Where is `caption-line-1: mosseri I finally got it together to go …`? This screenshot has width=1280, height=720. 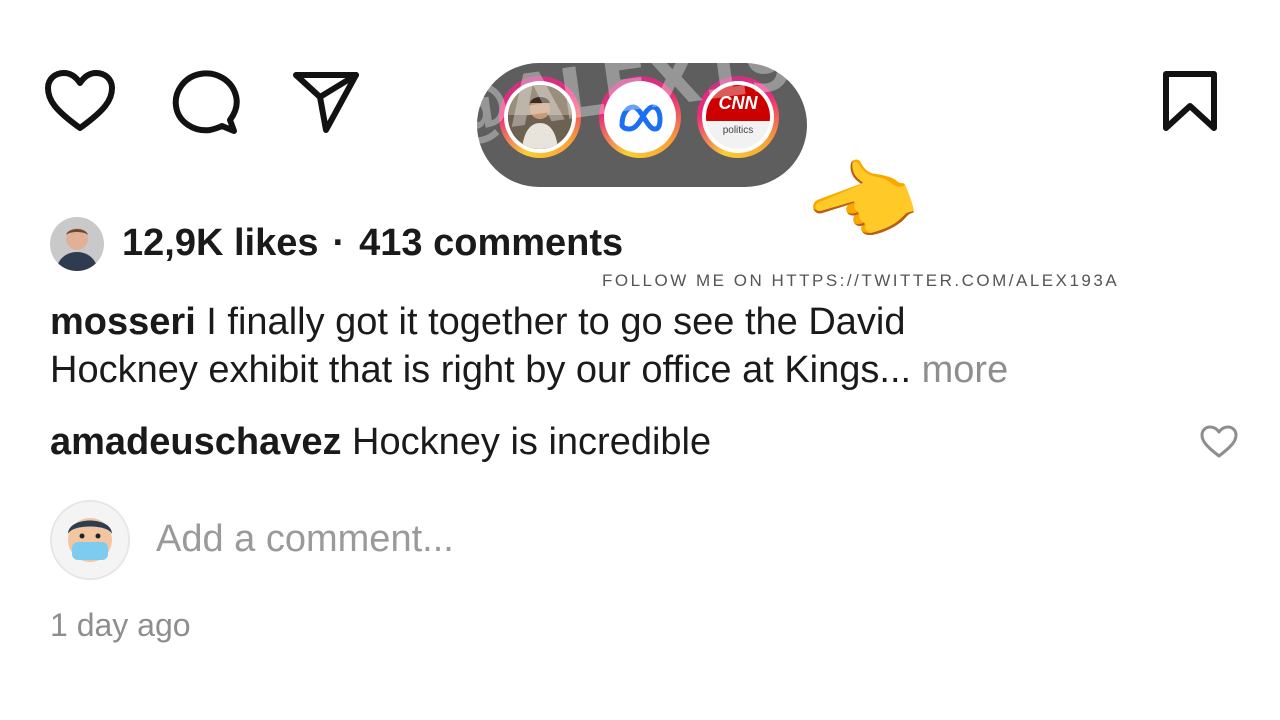 caption-line-1: mosseri I finally got it together to go … is located at coordinates (478, 322).